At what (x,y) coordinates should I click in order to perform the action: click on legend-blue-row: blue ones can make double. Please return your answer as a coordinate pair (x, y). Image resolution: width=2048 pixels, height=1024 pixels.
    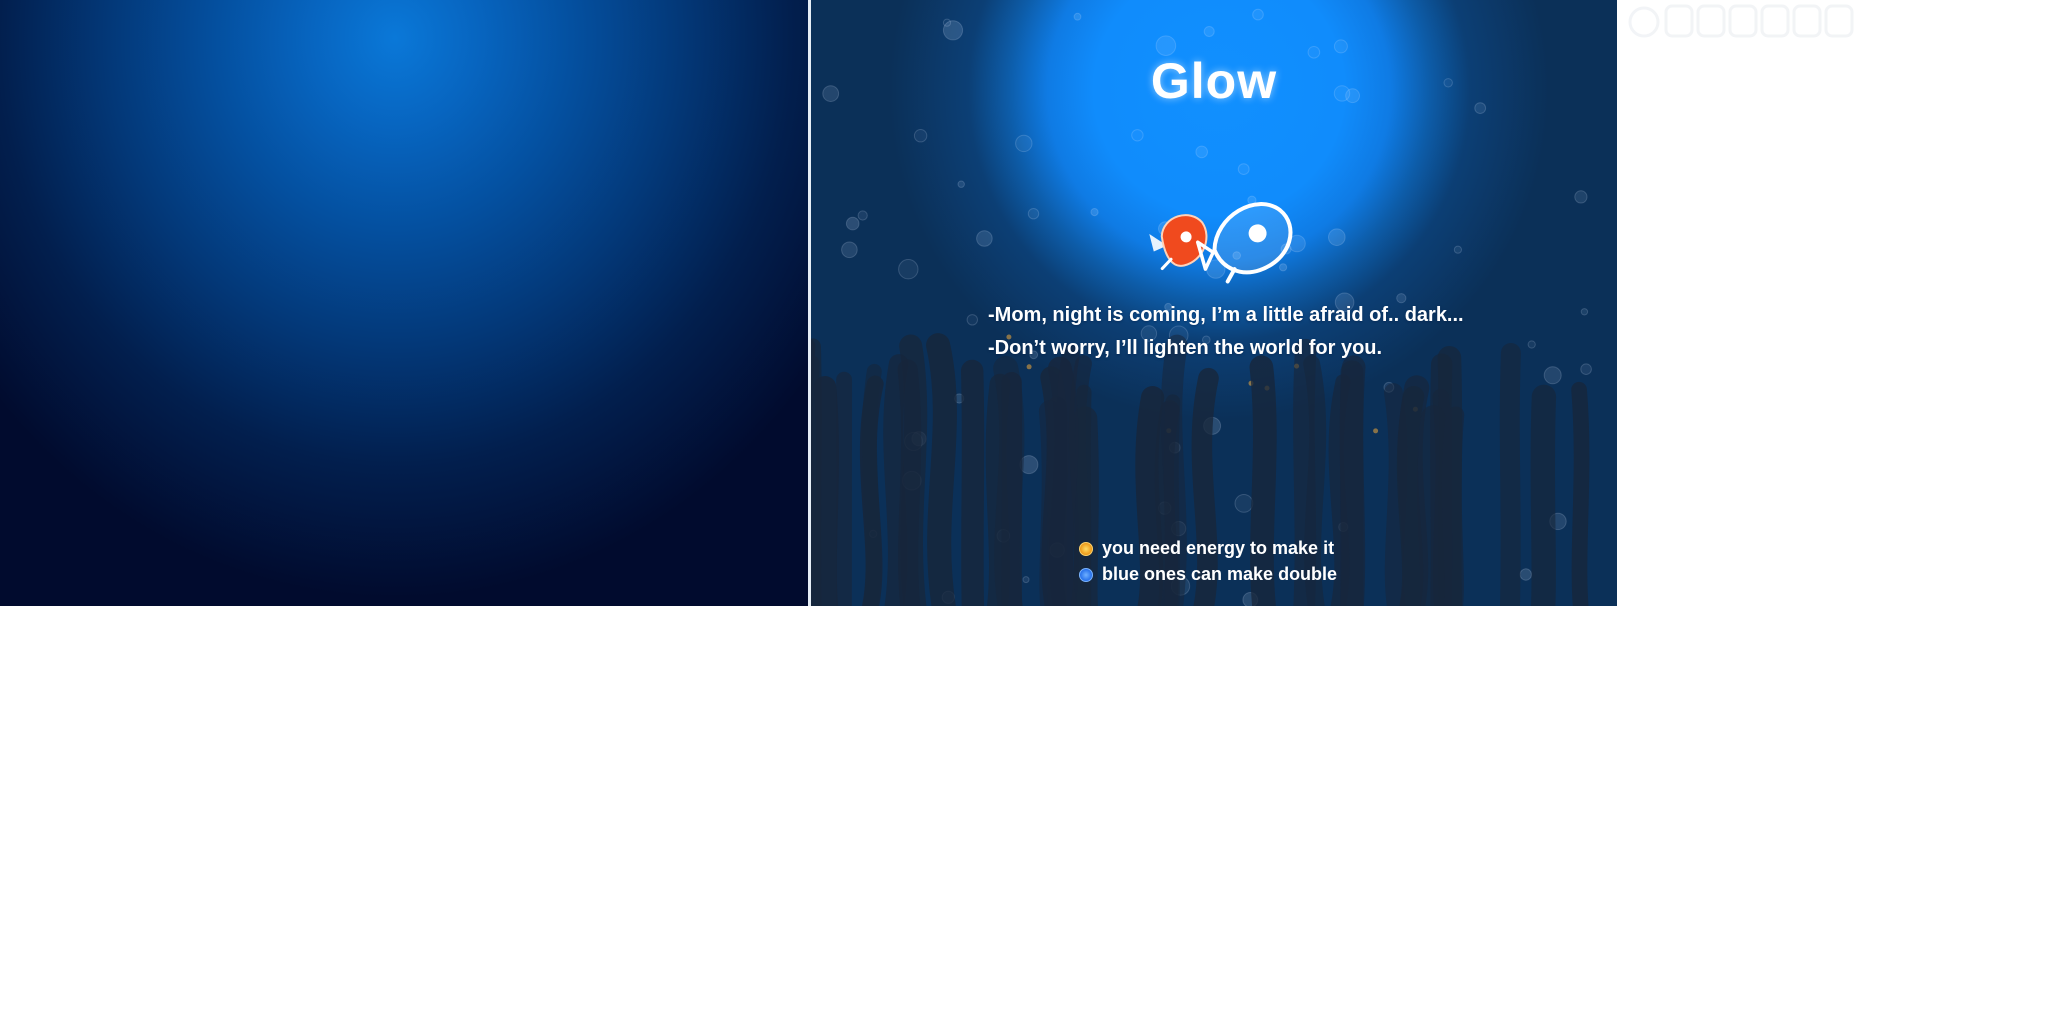
    Looking at the image, I should click on (1208, 574).